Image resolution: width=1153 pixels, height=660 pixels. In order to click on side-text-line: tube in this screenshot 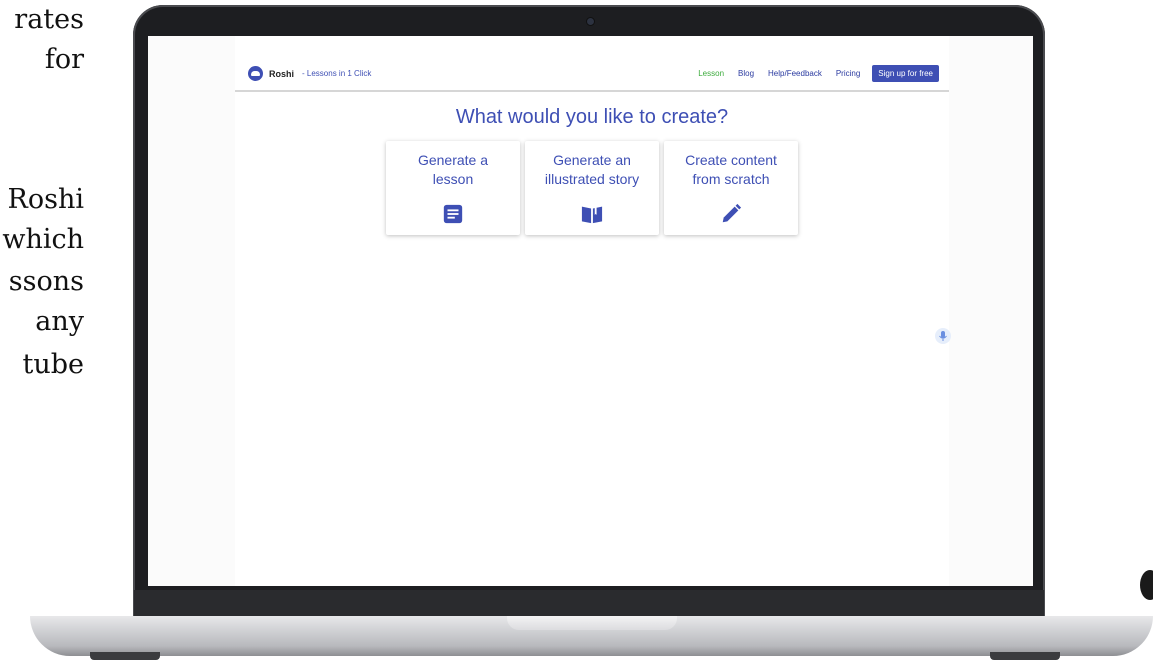, I will do `click(53, 364)`.